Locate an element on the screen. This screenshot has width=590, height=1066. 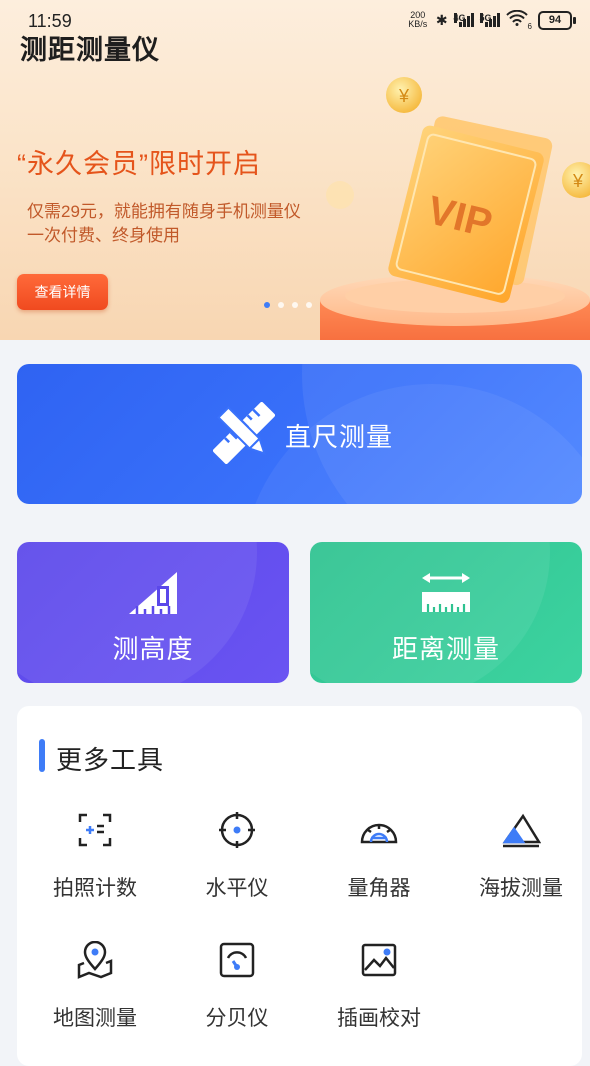
battery-icon: 94 is located at coordinates (557, 20).